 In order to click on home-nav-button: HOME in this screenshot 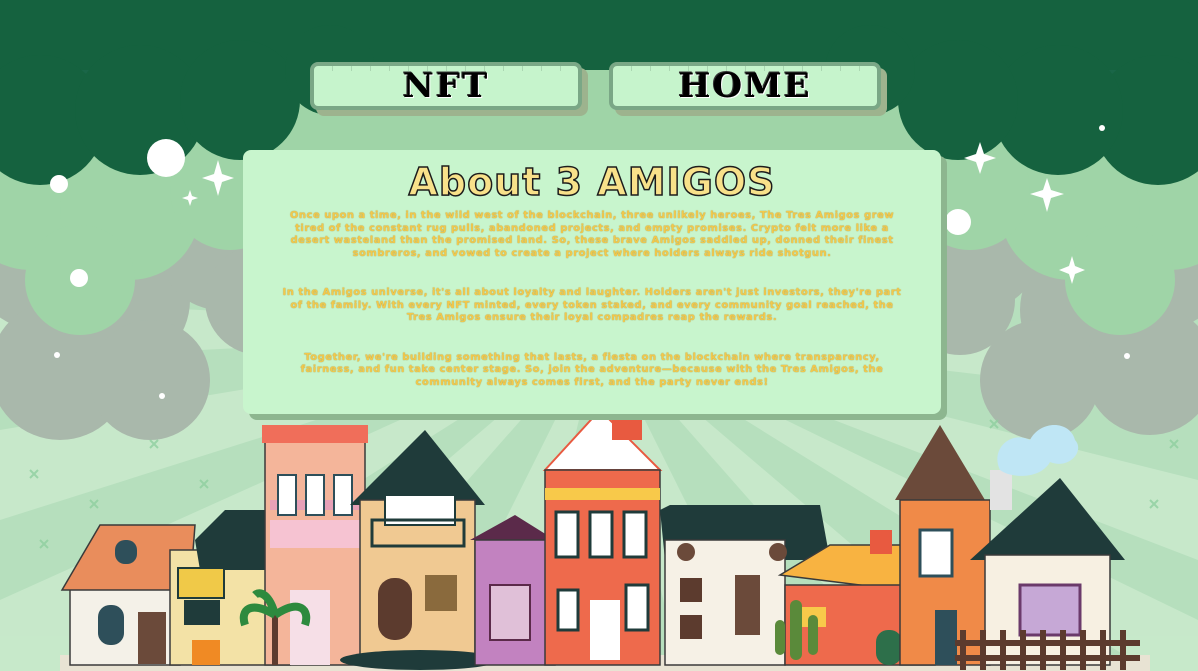, I will do `click(745, 86)`.